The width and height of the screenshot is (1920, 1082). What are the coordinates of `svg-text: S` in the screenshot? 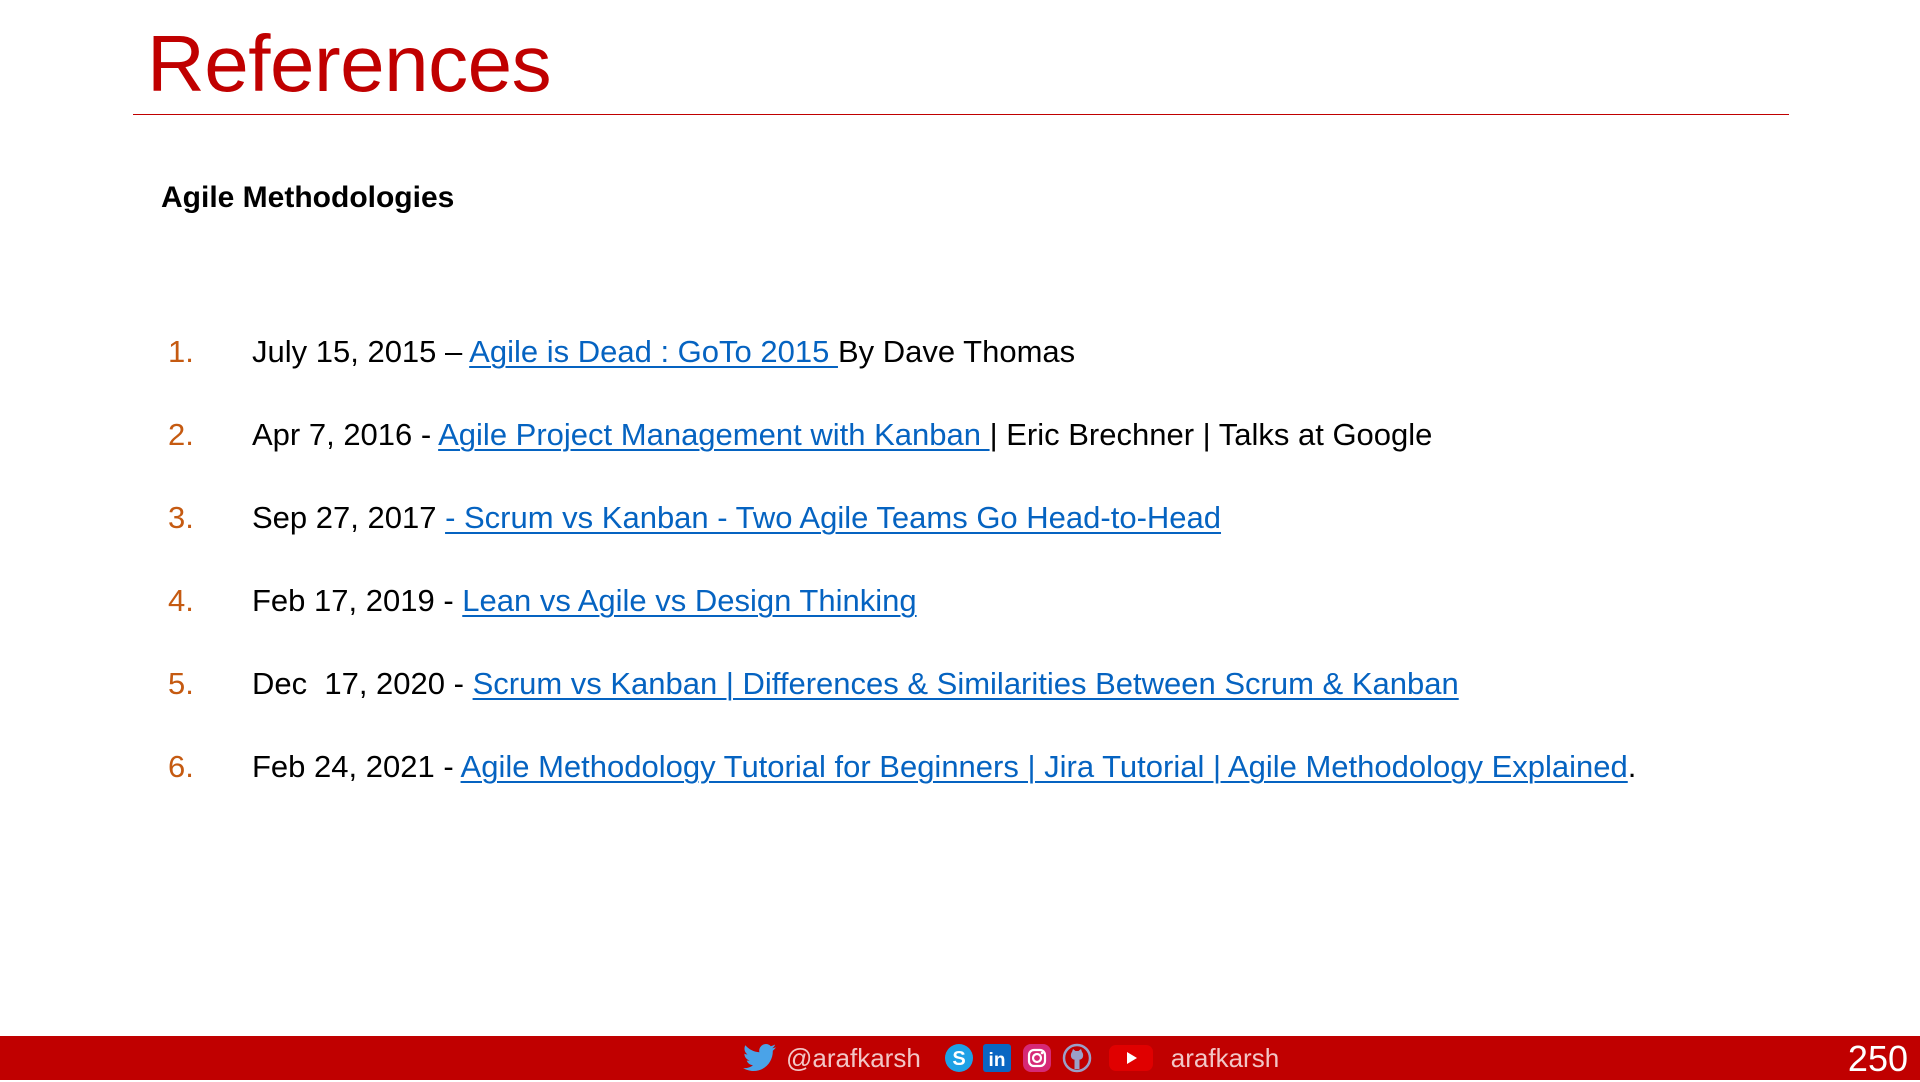 It's located at (958, 1059).